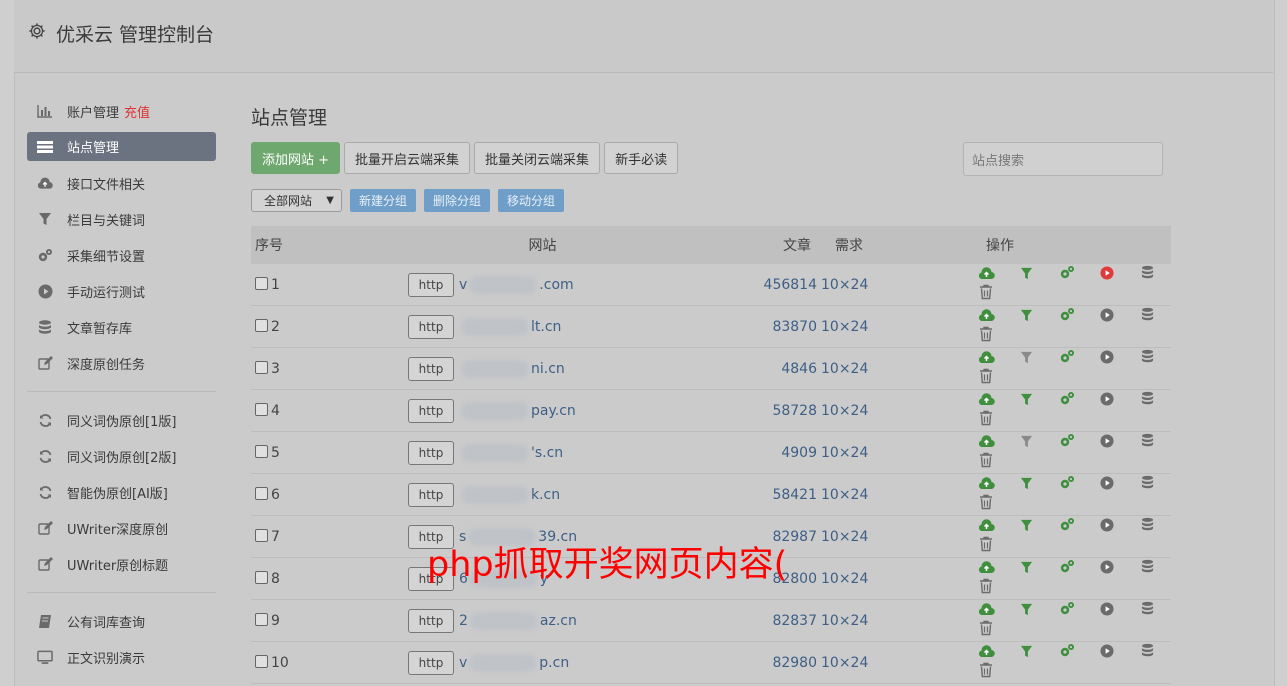 Image resolution: width=1287 pixels, height=686 pixels. What do you see at coordinates (121, 291) in the screenshot?
I see `sidebar-item-a-5: 手动运行测试` at bounding box center [121, 291].